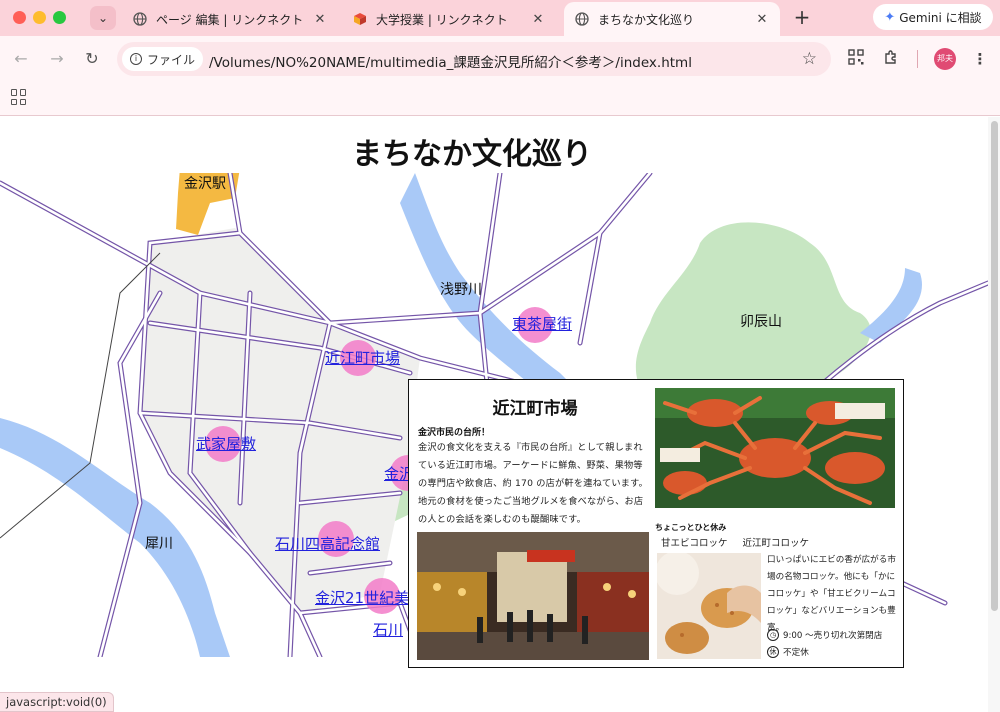 Image resolution: width=1000 pixels, height=712 pixels. What do you see at coordinates (994, 366) in the screenshot?
I see `scrollbar-thumb` at bounding box center [994, 366].